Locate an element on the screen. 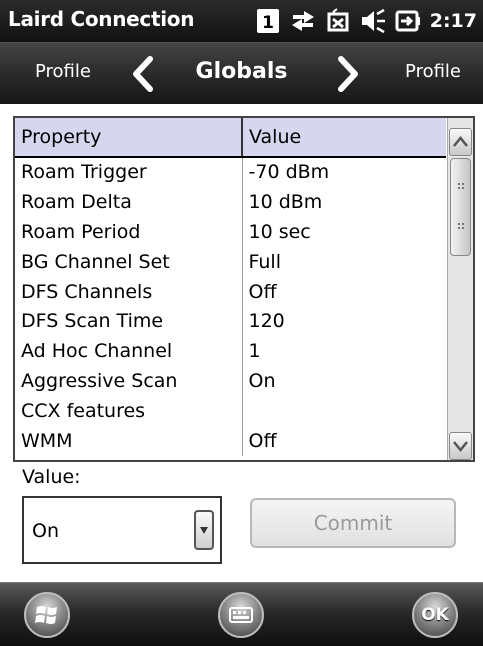 Image resolution: width=483 pixels, height=646 pixels. table-row: Aggressive Scan On is located at coordinates (230, 381).